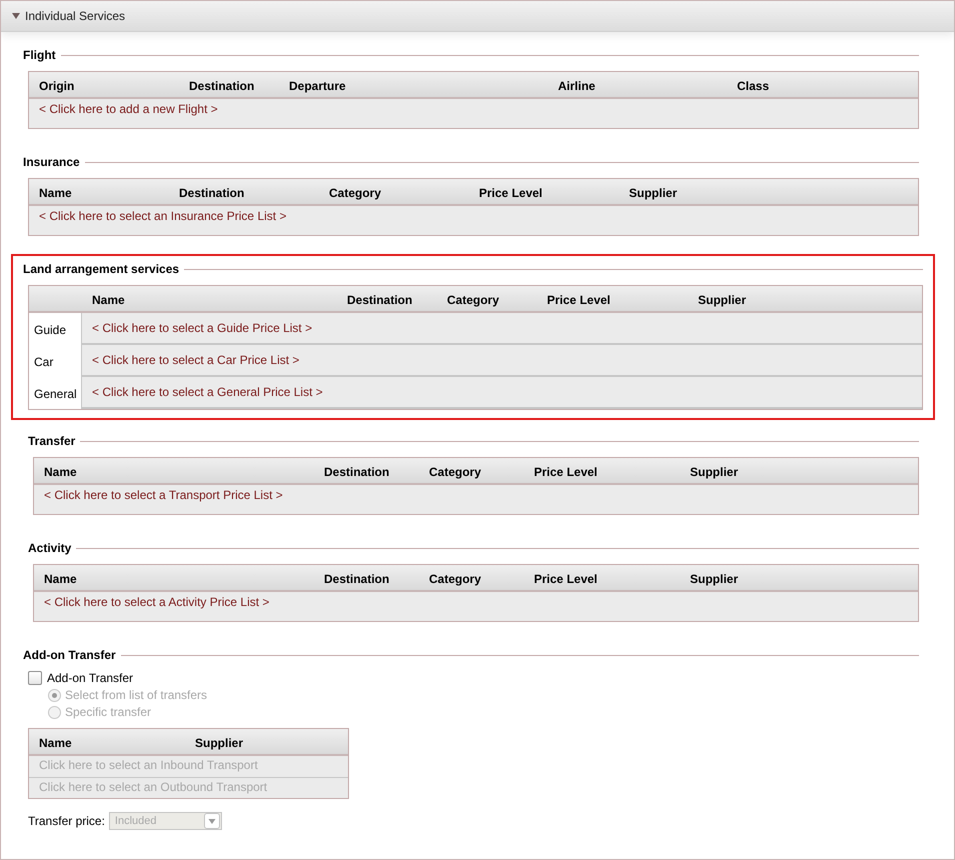 The height and width of the screenshot is (860, 955). What do you see at coordinates (212, 821) in the screenshot?
I see `caret-icon` at bounding box center [212, 821].